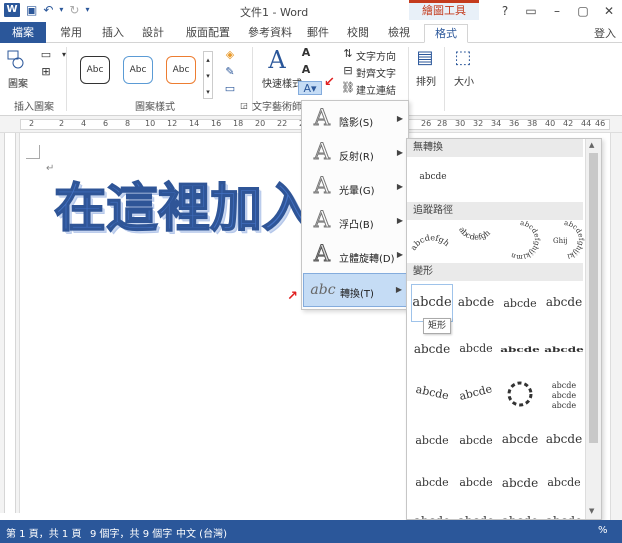  I want to click on shape-fill-icon: ◈, so click(230, 55).